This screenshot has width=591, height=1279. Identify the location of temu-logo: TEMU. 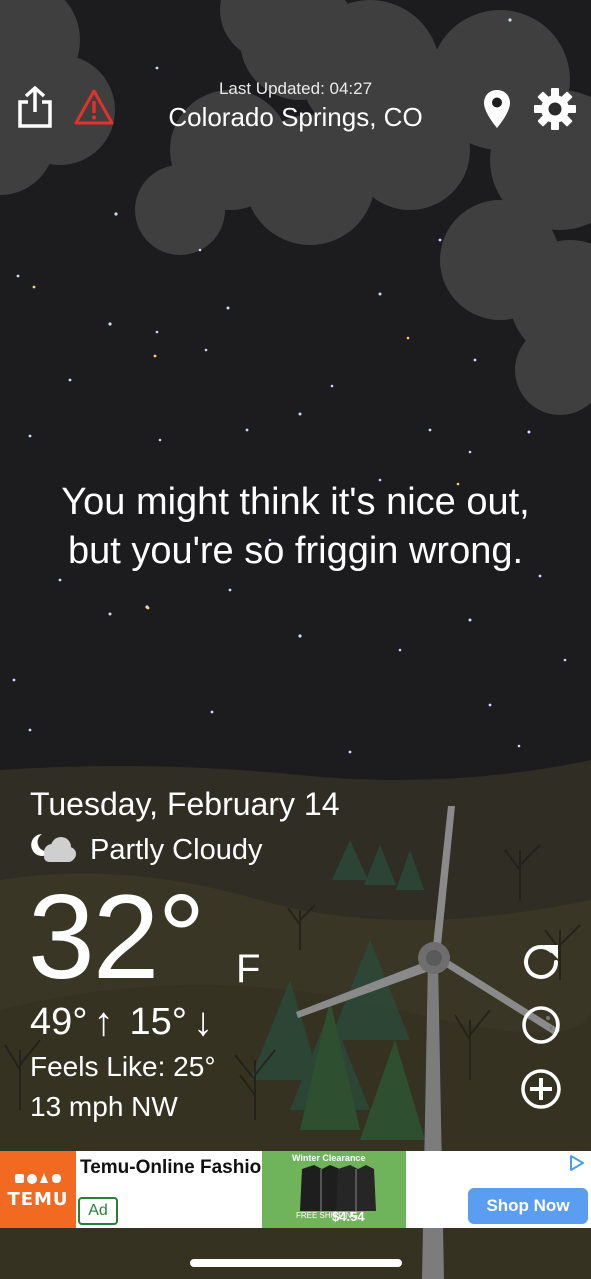
(38, 1189).